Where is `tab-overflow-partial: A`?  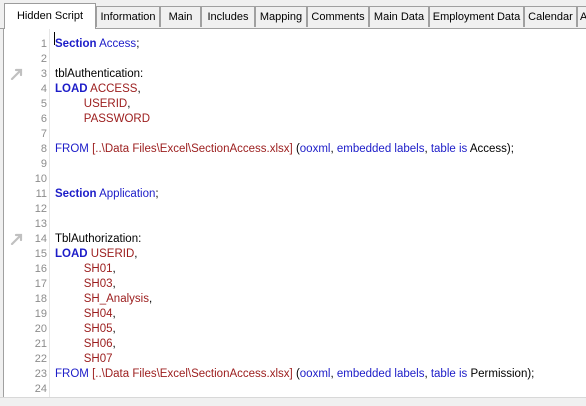
tab-overflow-partial: A is located at coordinates (581, 16).